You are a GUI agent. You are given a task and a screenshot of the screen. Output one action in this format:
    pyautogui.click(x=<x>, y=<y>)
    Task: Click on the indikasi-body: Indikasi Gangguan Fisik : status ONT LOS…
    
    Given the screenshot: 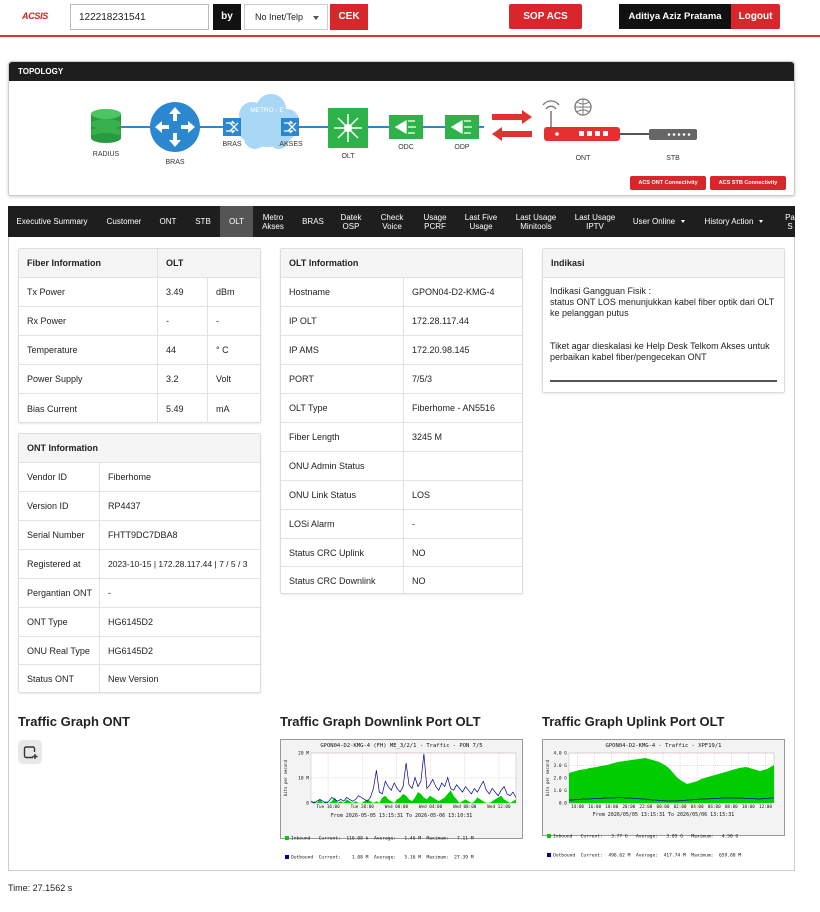 What is the action you would take?
    pyautogui.click(x=663, y=320)
    